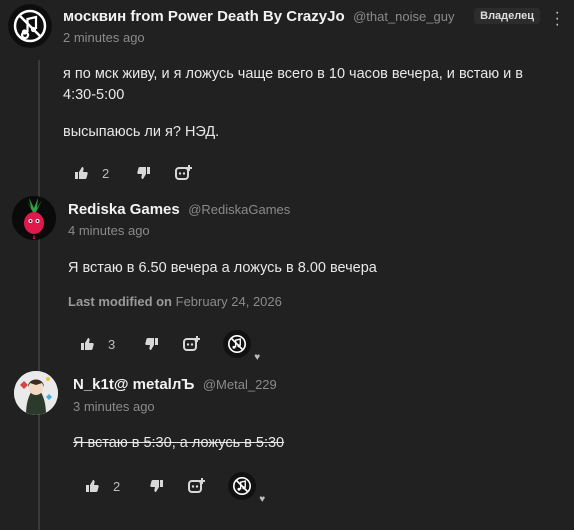  Describe the element at coordinates (170, 346) in the screenshot. I see `comment-actions: 3 ♥` at that location.